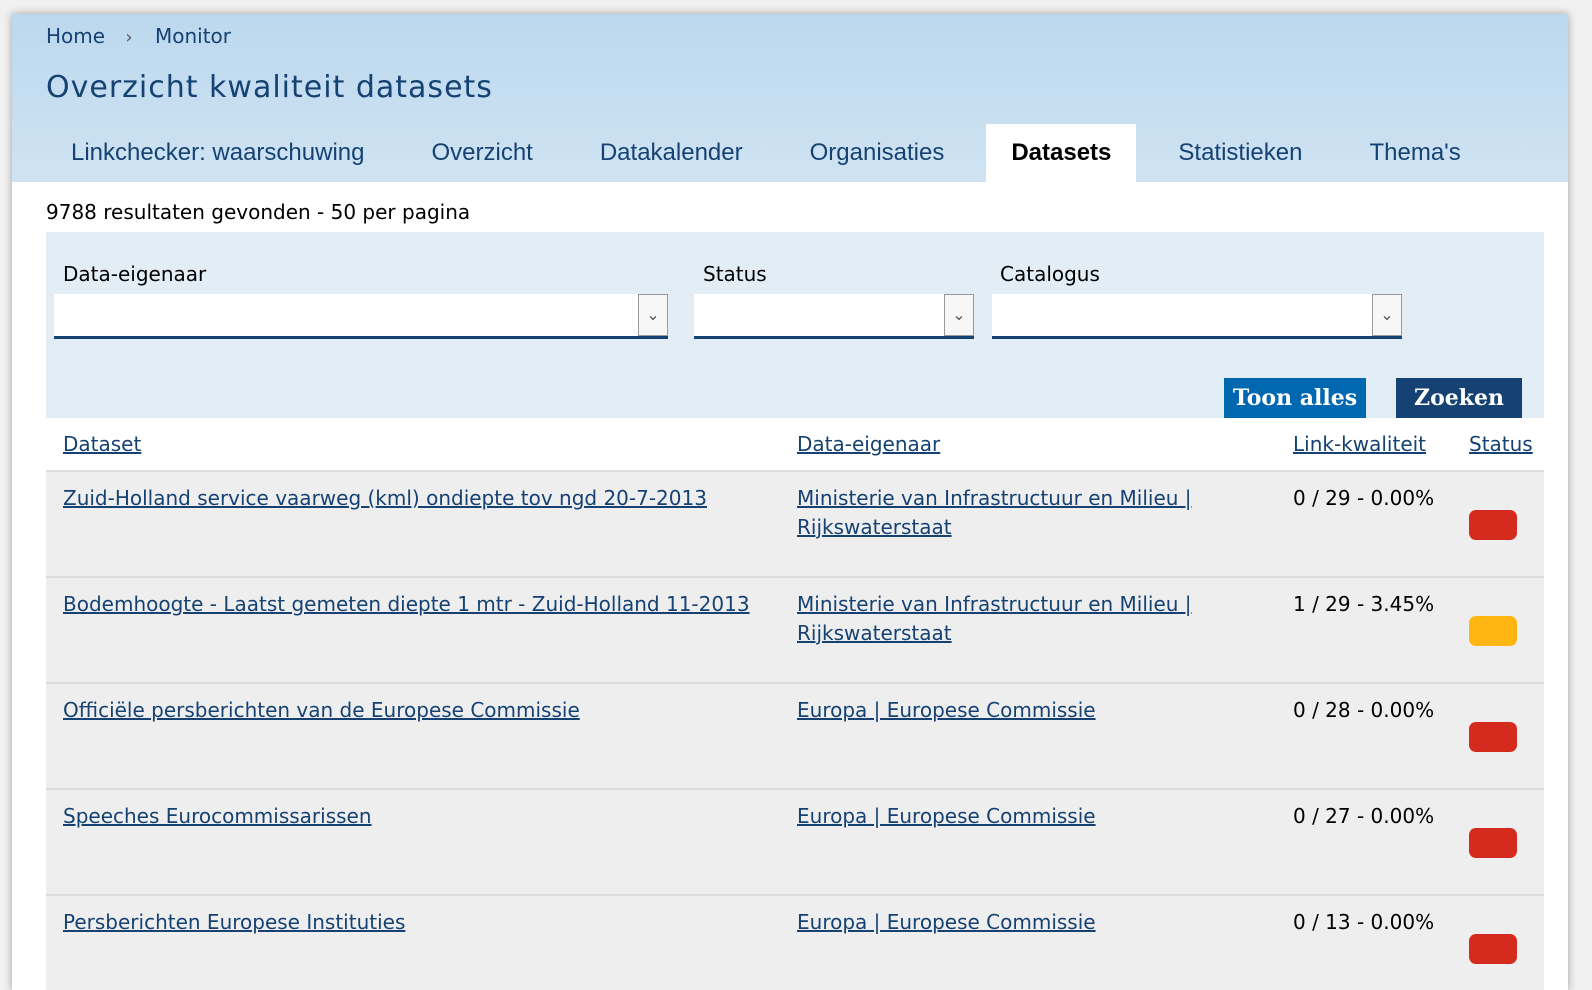 The width and height of the screenshot is (1592, 990). I want to click on owner-select: ⌄, so click(361, 316).